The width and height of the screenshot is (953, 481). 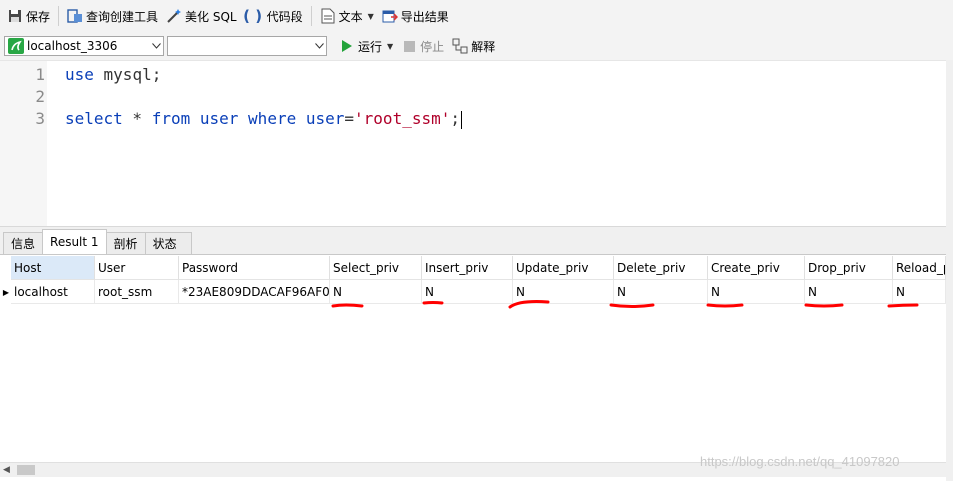 What do you see at coordinates (745, 268) in the screenshot?
I see `column-header-label: Create_priv` at bounding box center [745, 268].